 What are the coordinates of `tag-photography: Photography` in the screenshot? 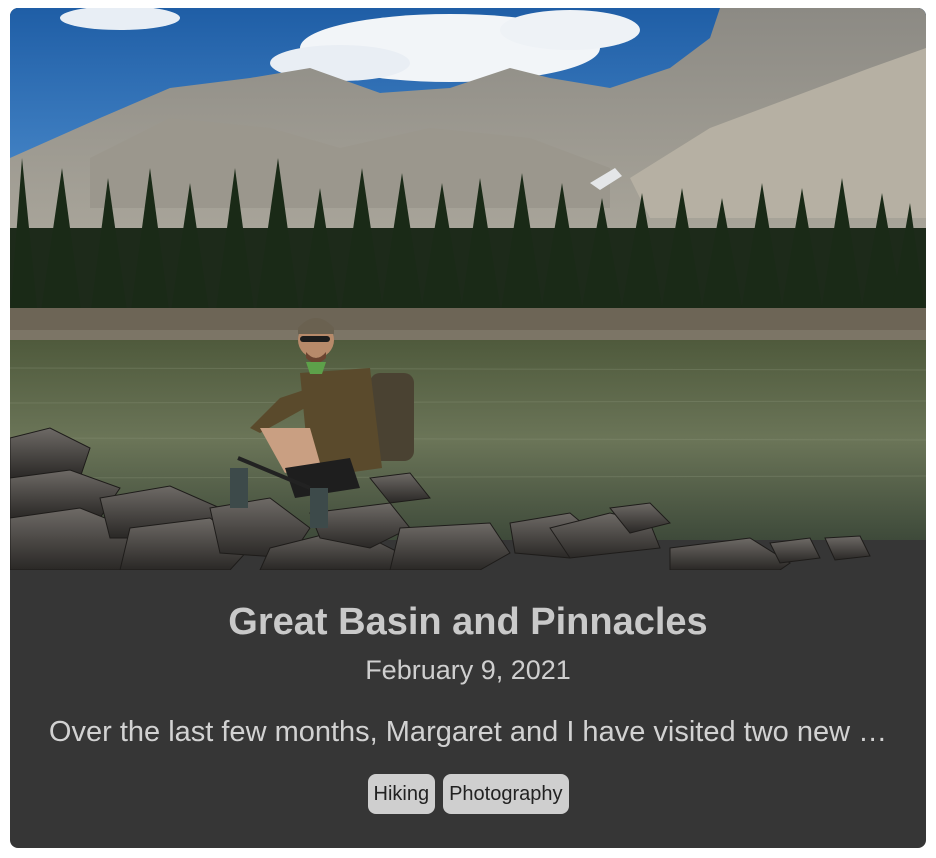 It's located at (506, 794).